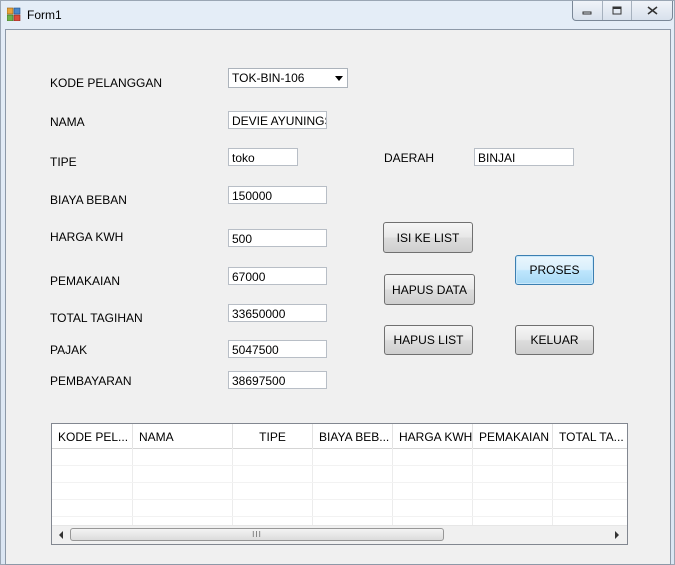 Image resolution: width=675 pixels, height=565 pixels. I want to click on column-header-harga-kwh: HARGA KWH, so click(433, 436).